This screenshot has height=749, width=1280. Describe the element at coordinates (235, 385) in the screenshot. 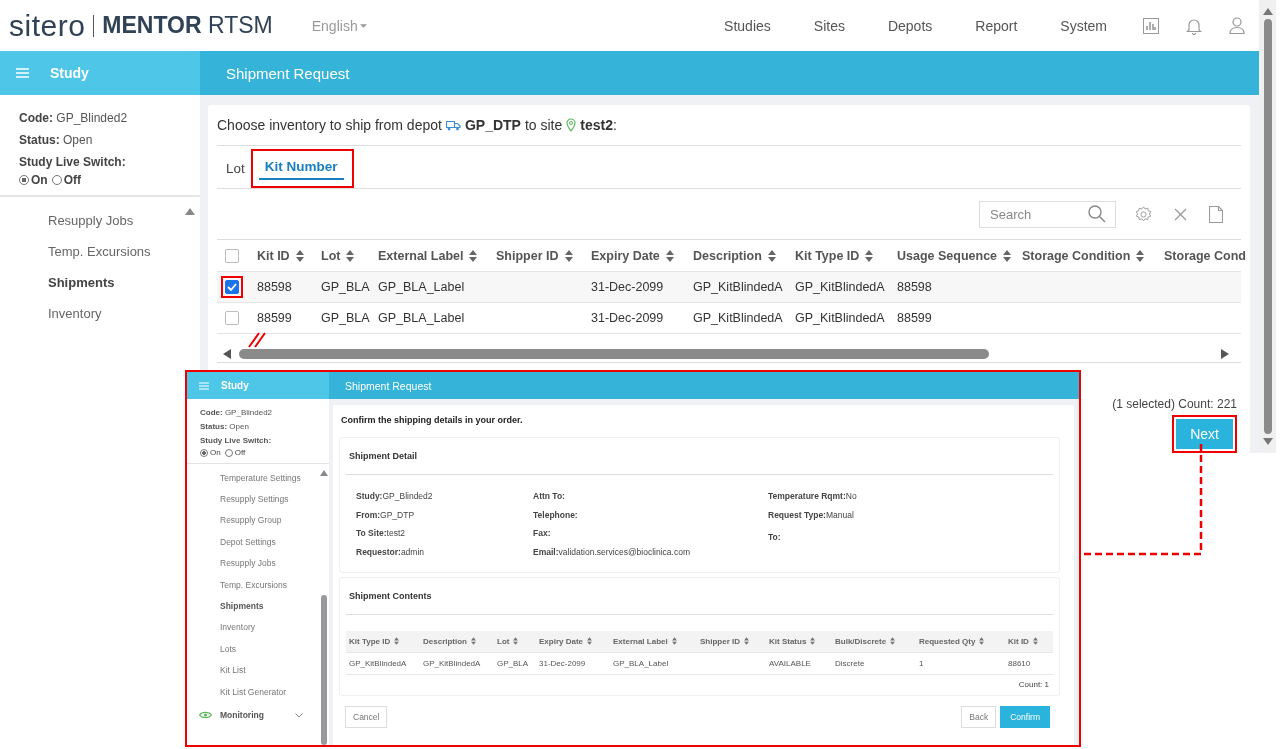

I see `sidebar-title: Study` at that location.